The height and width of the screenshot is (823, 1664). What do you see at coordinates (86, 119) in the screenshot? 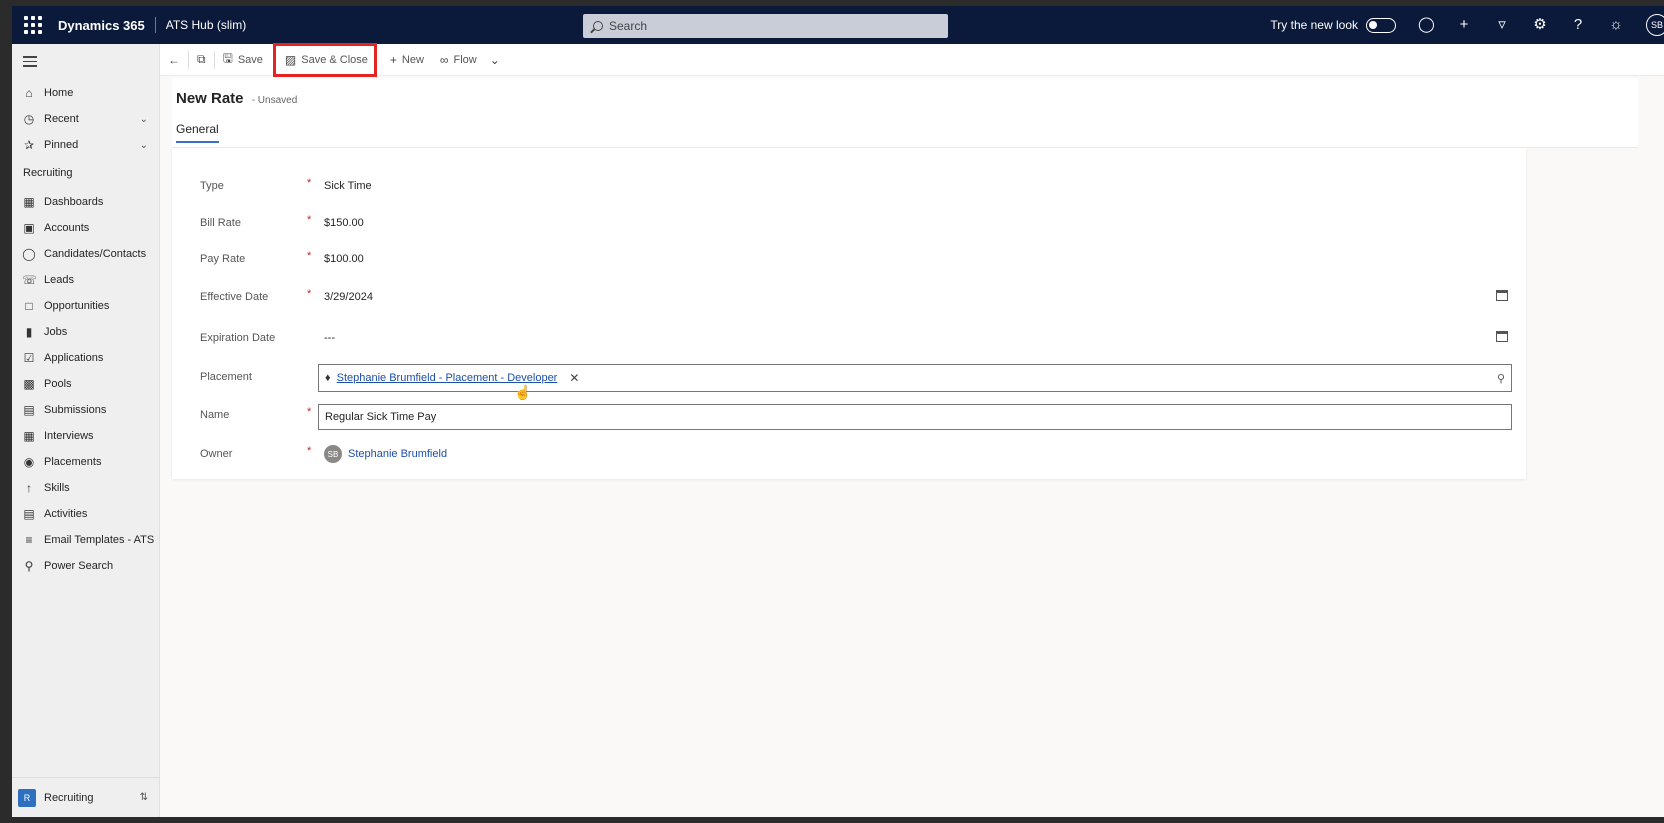
I see `sidebar-item-recent: ◷ Recent ⌄` at bounding box center [86, 119].